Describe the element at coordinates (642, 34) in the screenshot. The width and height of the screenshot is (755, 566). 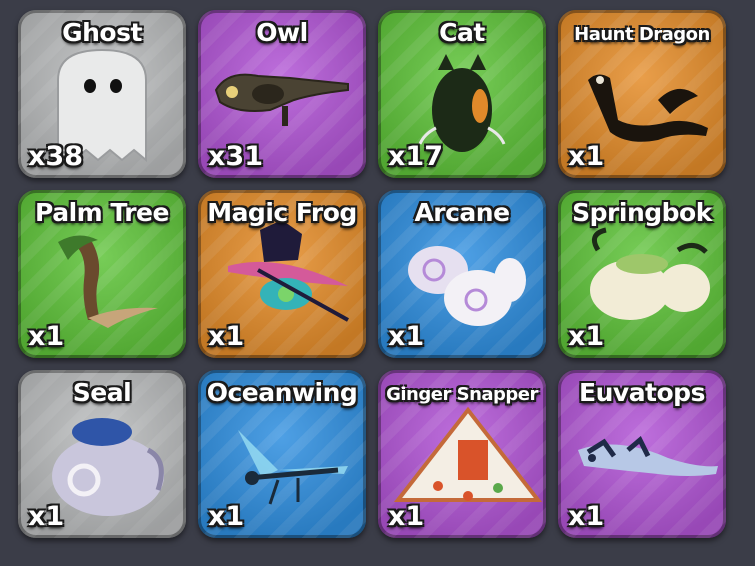
I see `pet-name: Haunt Dragon` at that location.